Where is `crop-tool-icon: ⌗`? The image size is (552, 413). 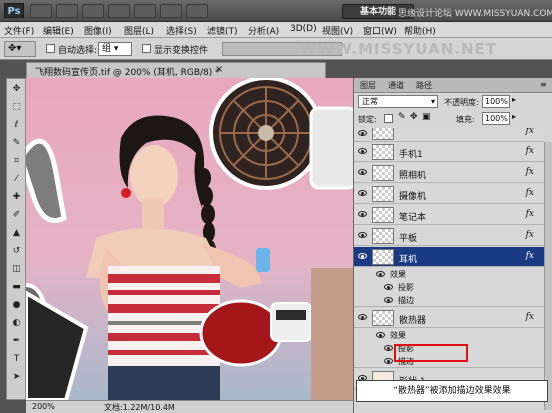
crop-tool-icon: ⌗ is located at coordinates (16, 161).